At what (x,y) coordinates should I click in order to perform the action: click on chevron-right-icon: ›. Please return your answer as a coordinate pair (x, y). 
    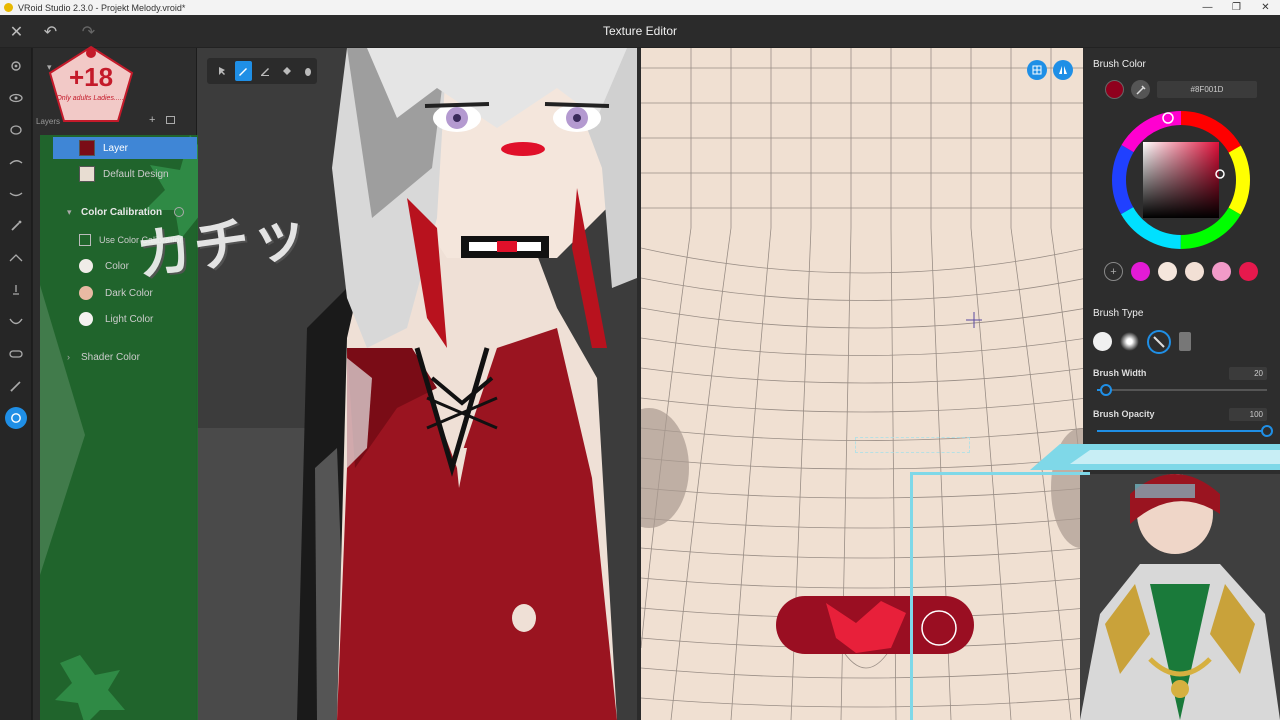
    Looking at the image, I should click on (68, 357).